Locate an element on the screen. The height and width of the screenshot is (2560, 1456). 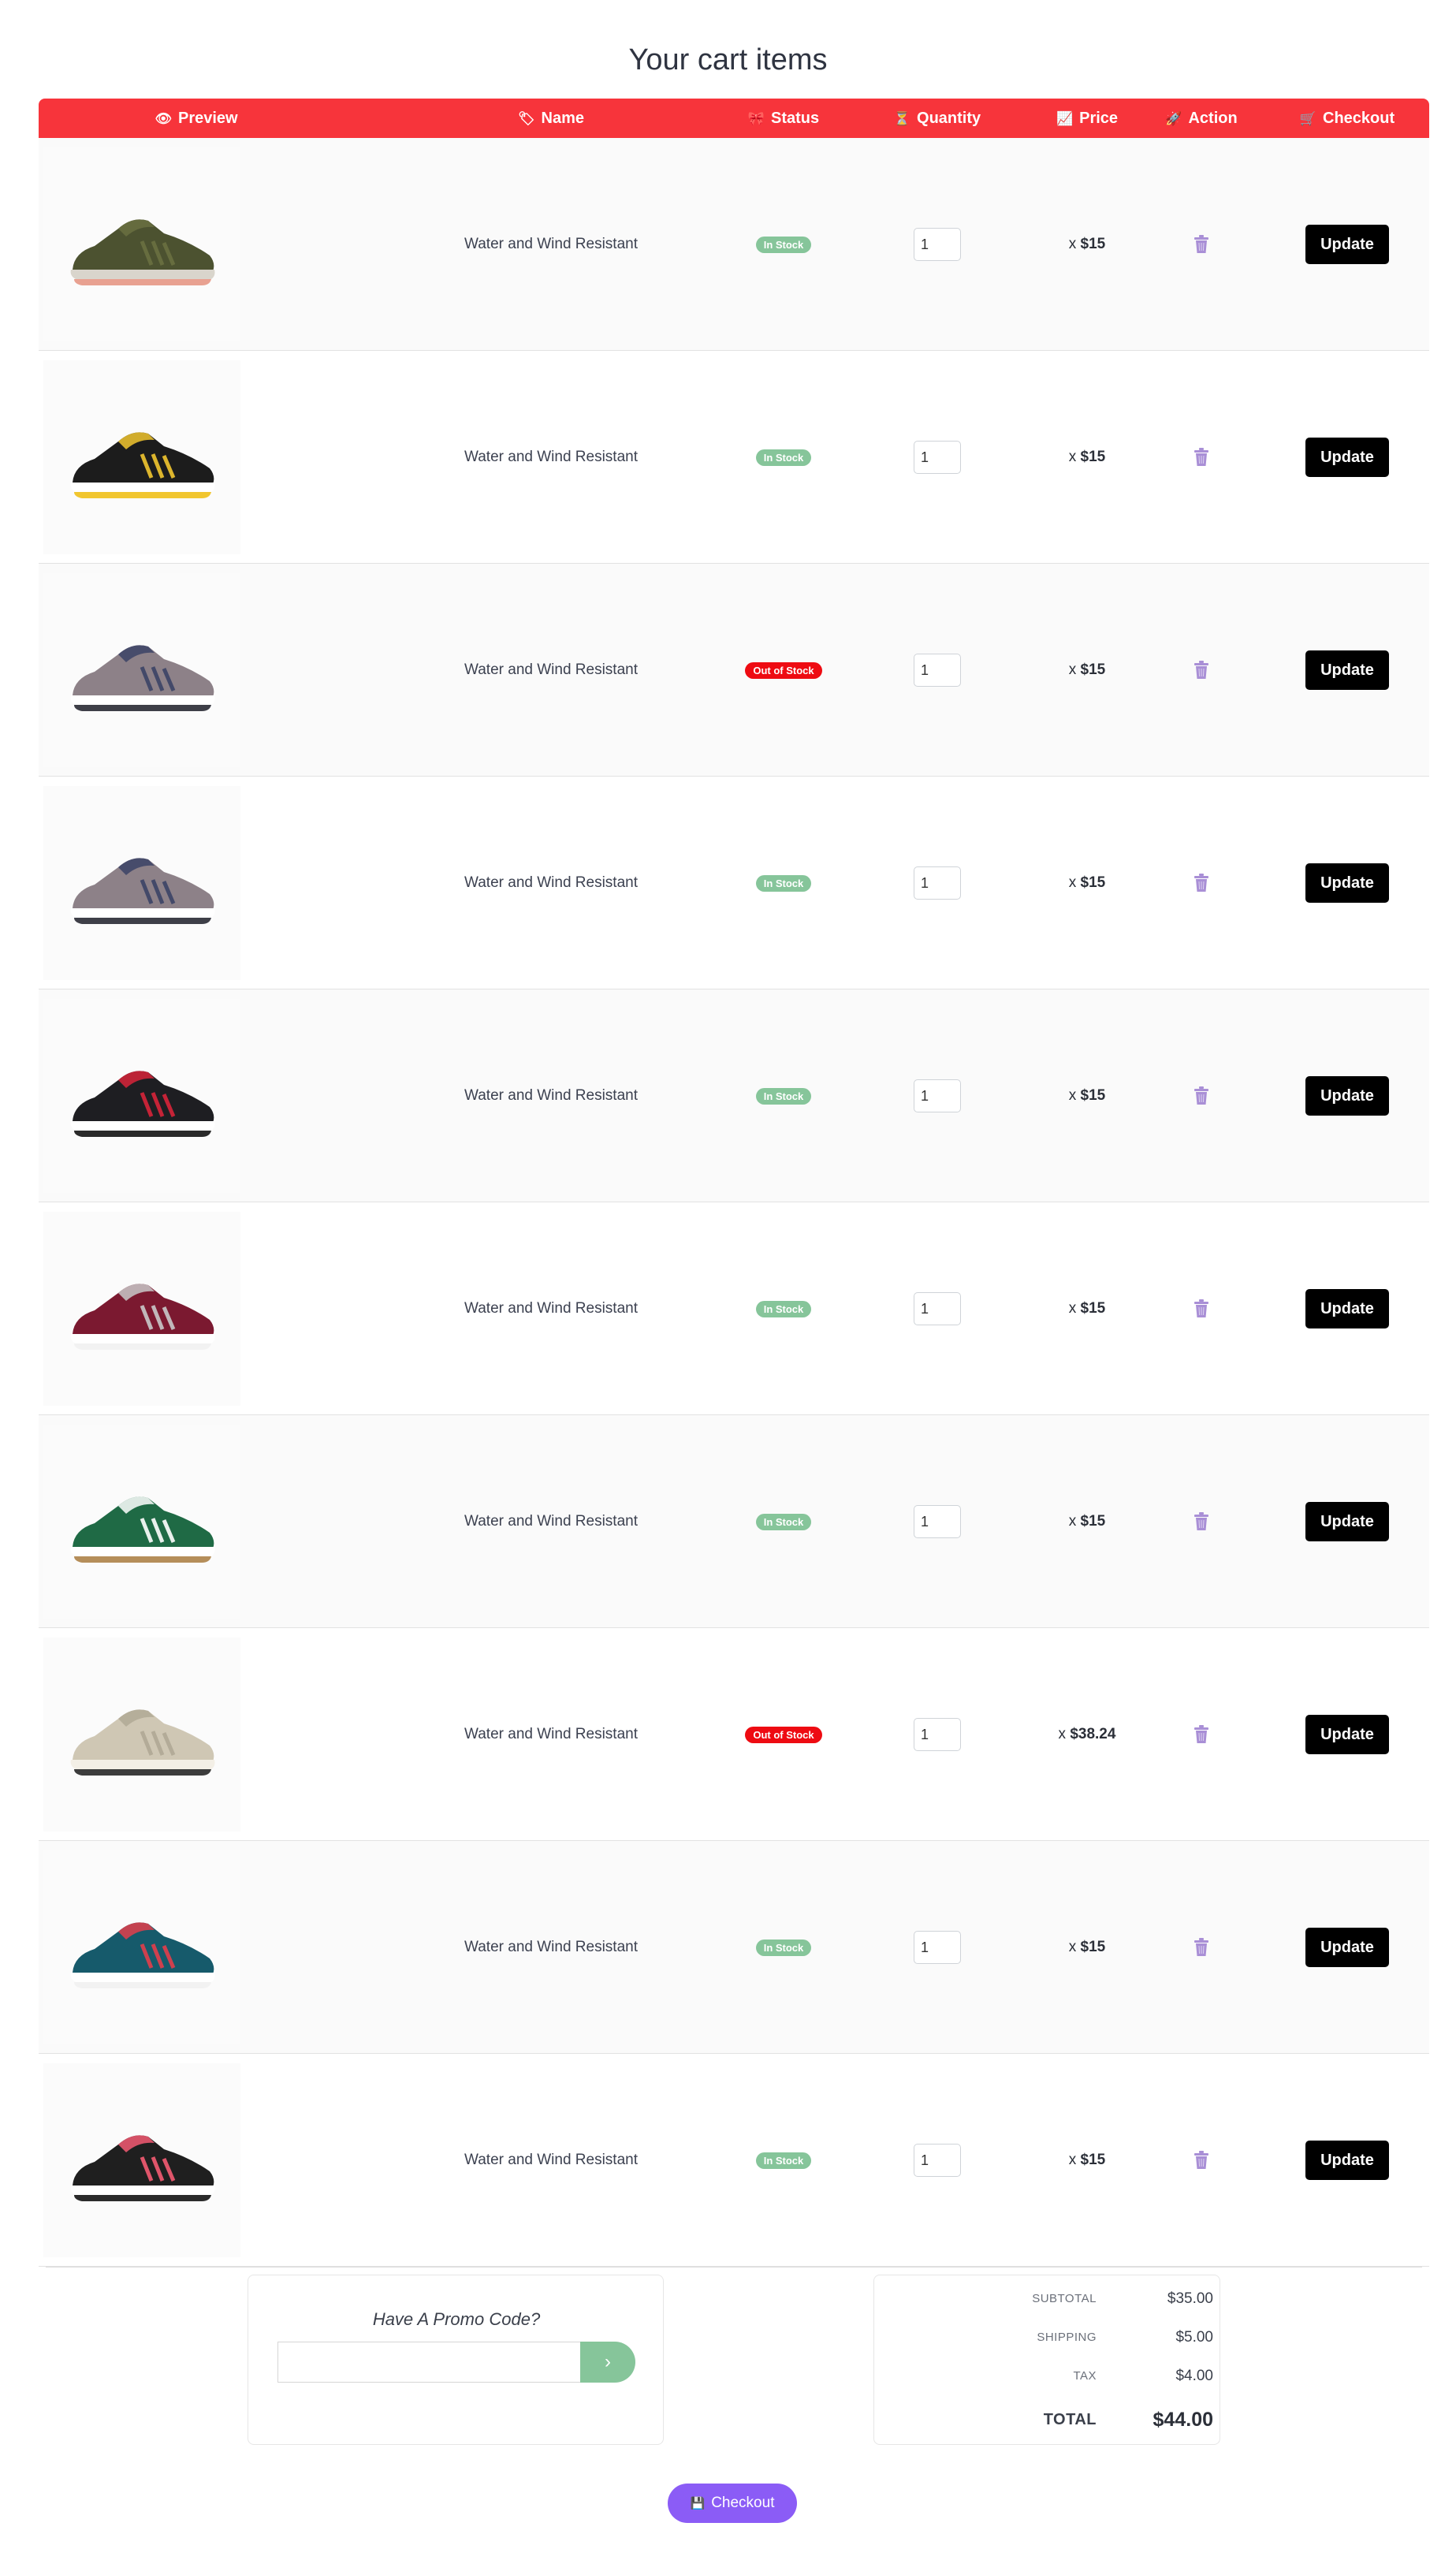
promo-submit-button: › is located at coordinates (607, 2362).